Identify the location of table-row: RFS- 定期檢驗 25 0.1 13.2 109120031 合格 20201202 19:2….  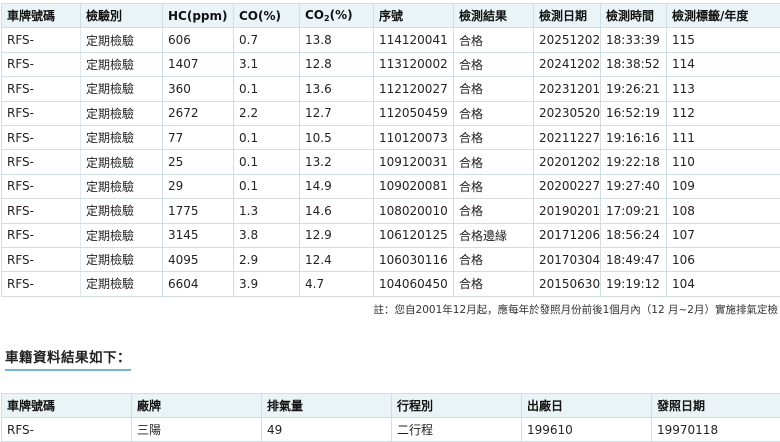
(390, 162).